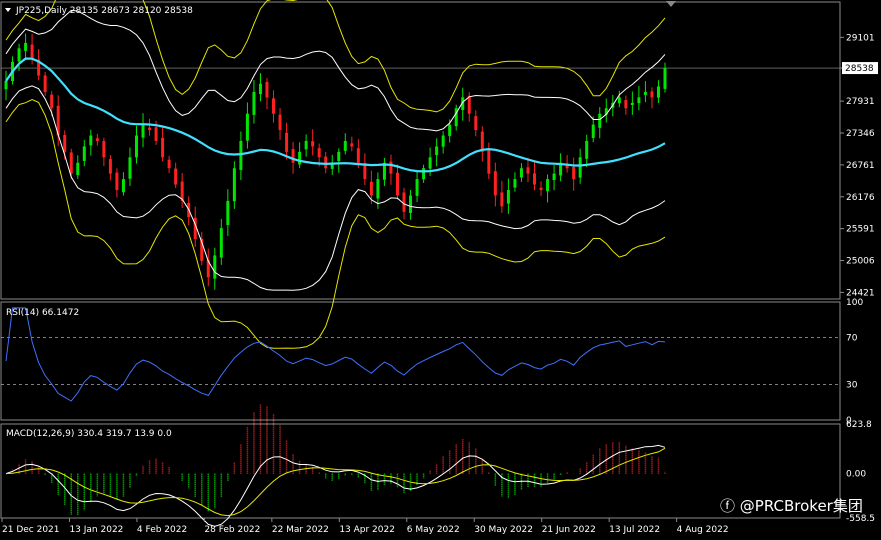 The height and width of the screenshot is (540, 881). What do you see at coordinates (232, 530) in the screenshot?
I see `time-tick-label: 28 Feb 2022` at bounding box center [232, 530].